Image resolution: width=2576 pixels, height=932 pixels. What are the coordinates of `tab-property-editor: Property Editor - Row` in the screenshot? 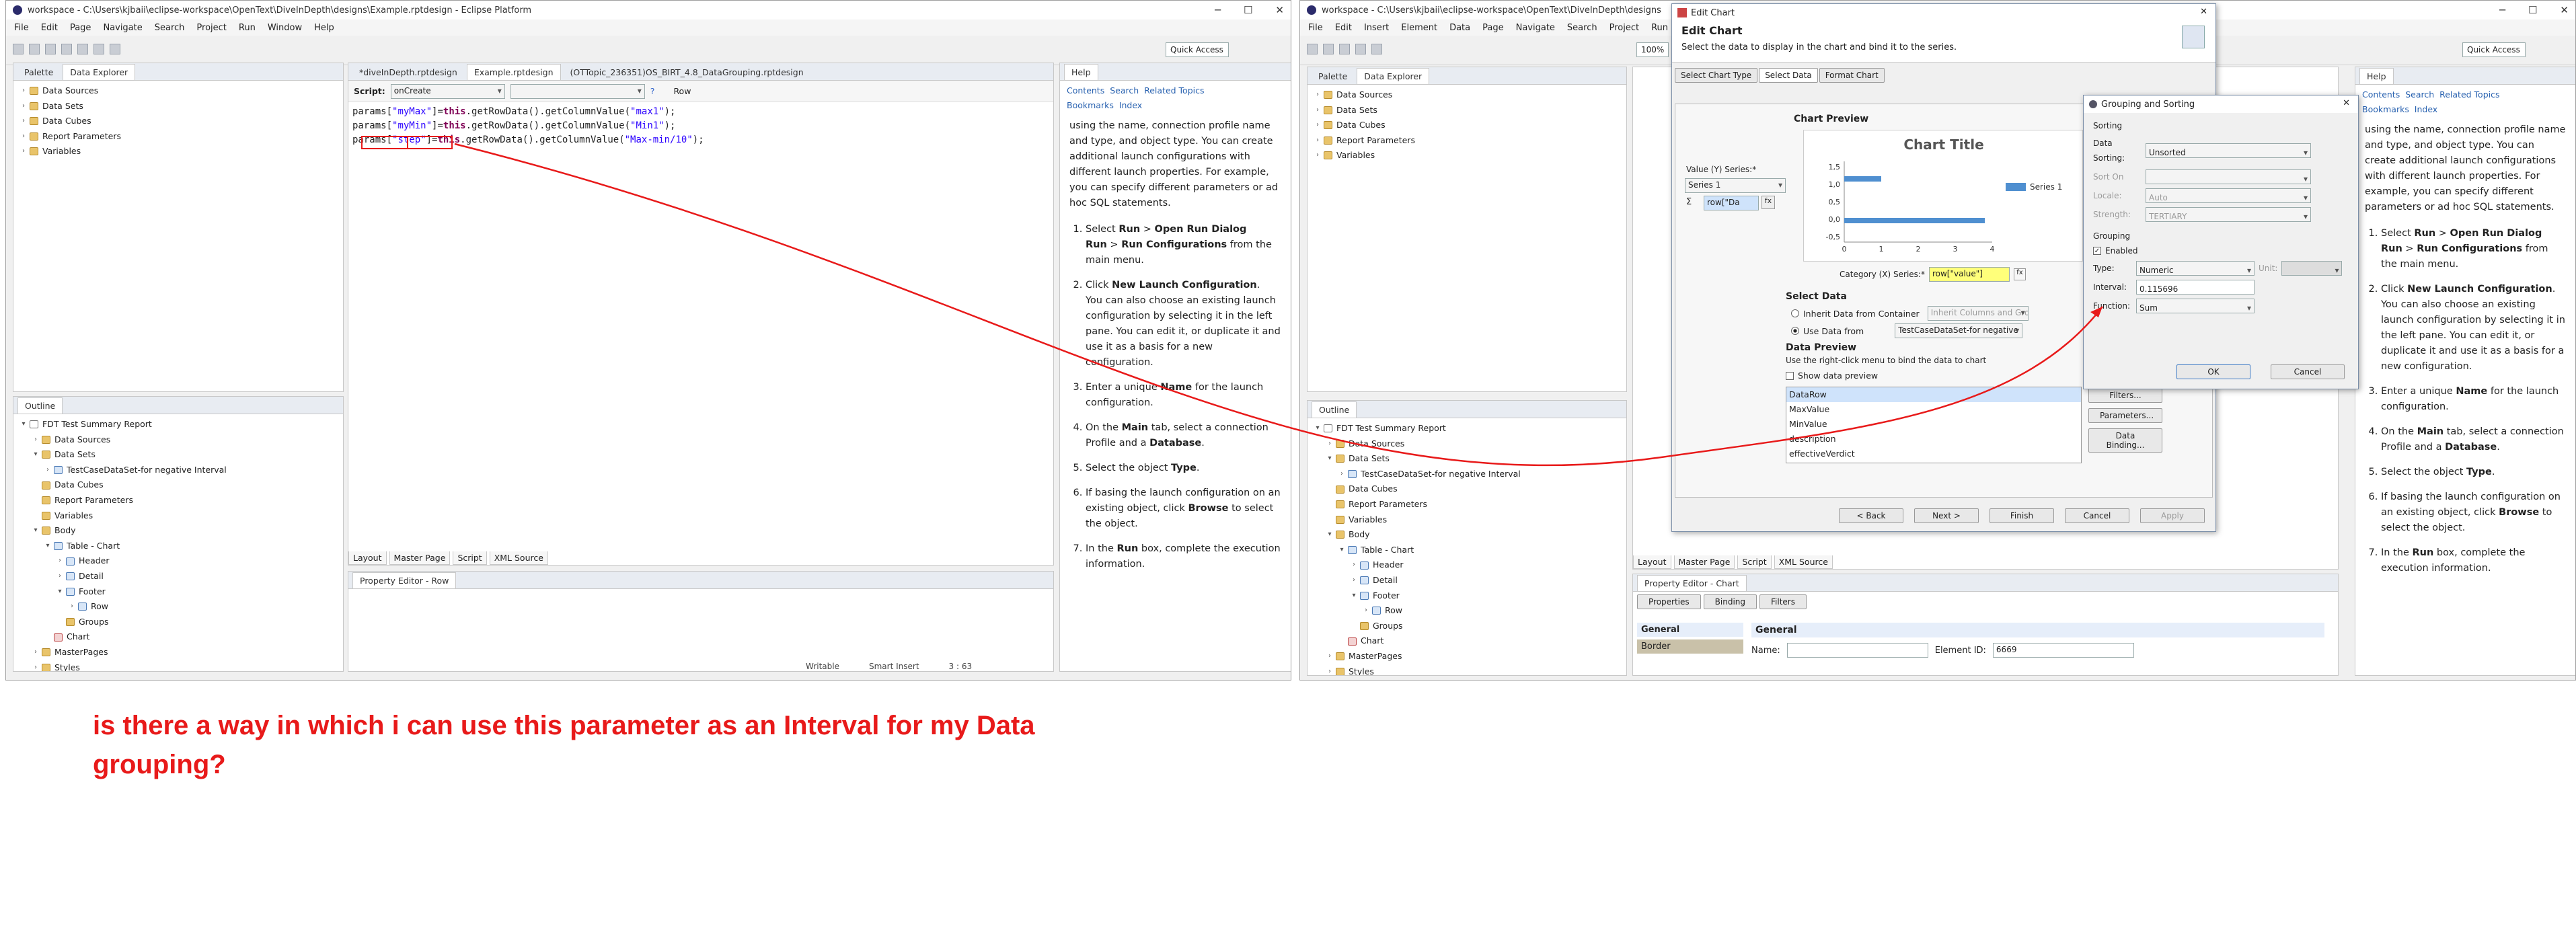 It's located at (404, 580).